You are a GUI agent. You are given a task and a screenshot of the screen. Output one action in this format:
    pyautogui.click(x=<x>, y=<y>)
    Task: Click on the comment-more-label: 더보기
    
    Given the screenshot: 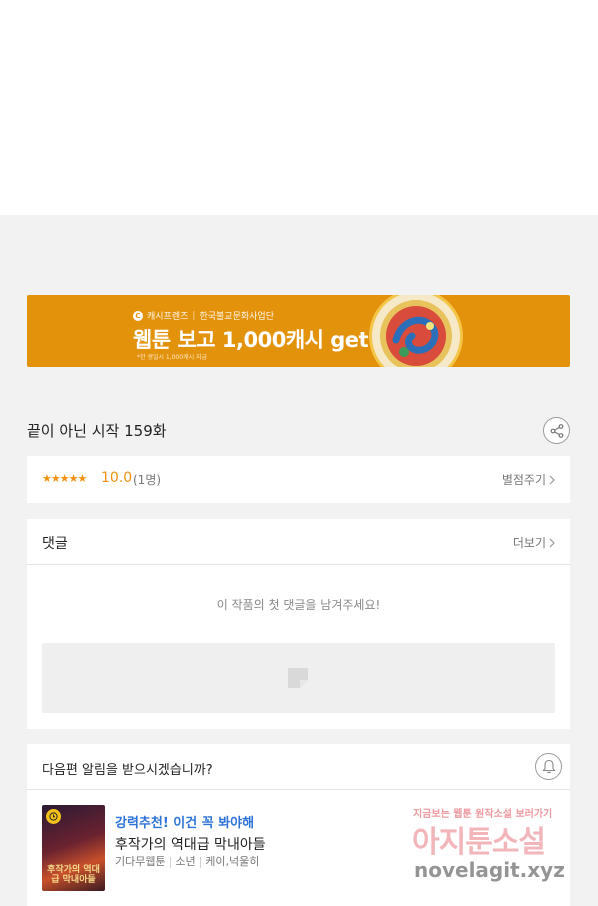 What is the action you would take?
    pyautogui.click(x=529, y=543)
    